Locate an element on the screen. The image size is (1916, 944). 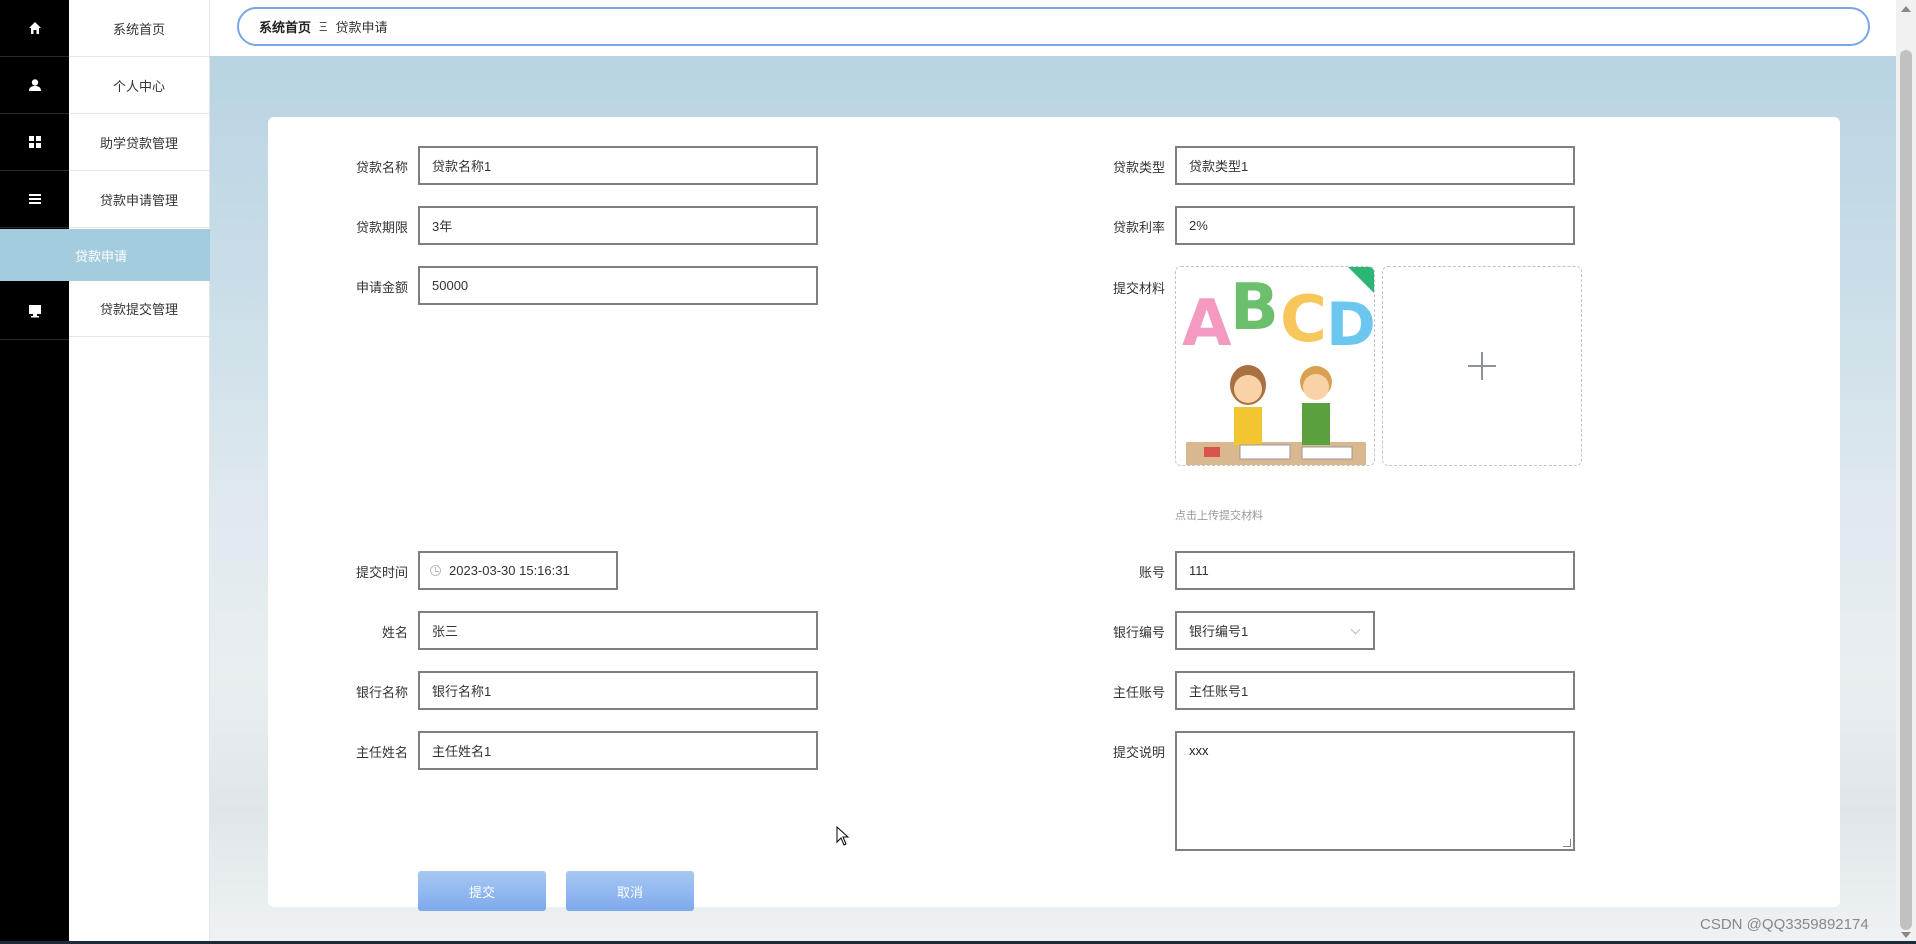
uploaded-material-image: A B C D is located at coordinates (1275, 366).